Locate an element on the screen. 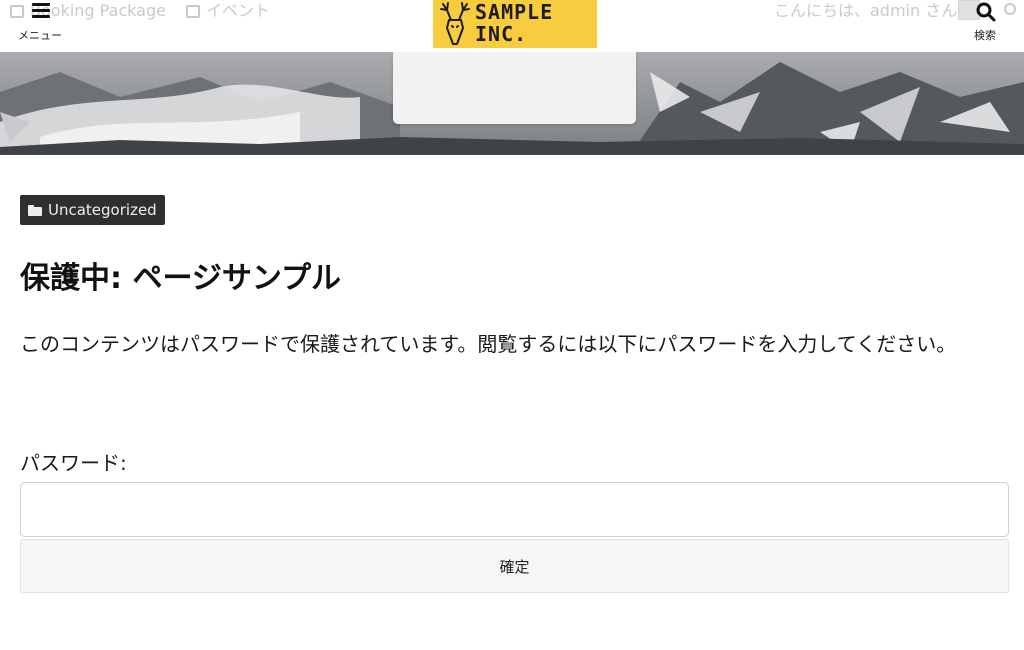  page-title: 保護中: ページサンプル is located at coordinates (180, 278).